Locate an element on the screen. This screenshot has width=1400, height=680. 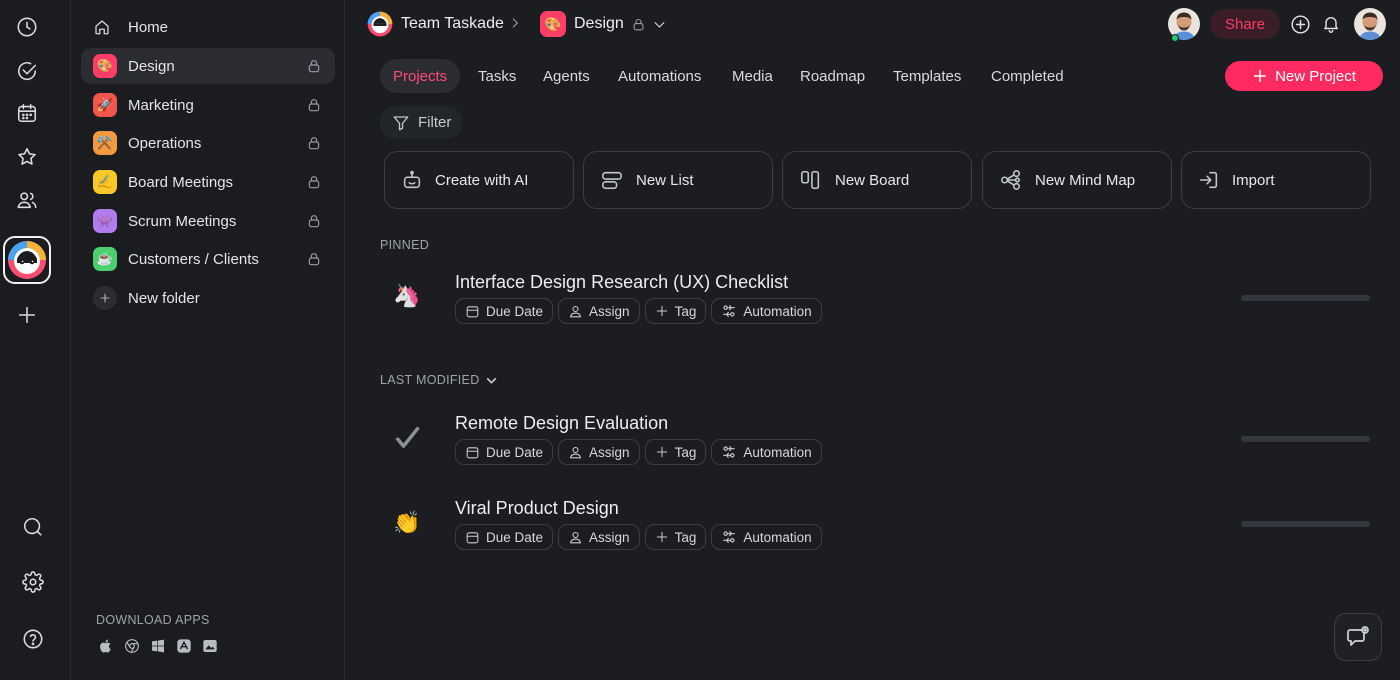
sidebar-item-label: Design is located at coordinates (151, 66).